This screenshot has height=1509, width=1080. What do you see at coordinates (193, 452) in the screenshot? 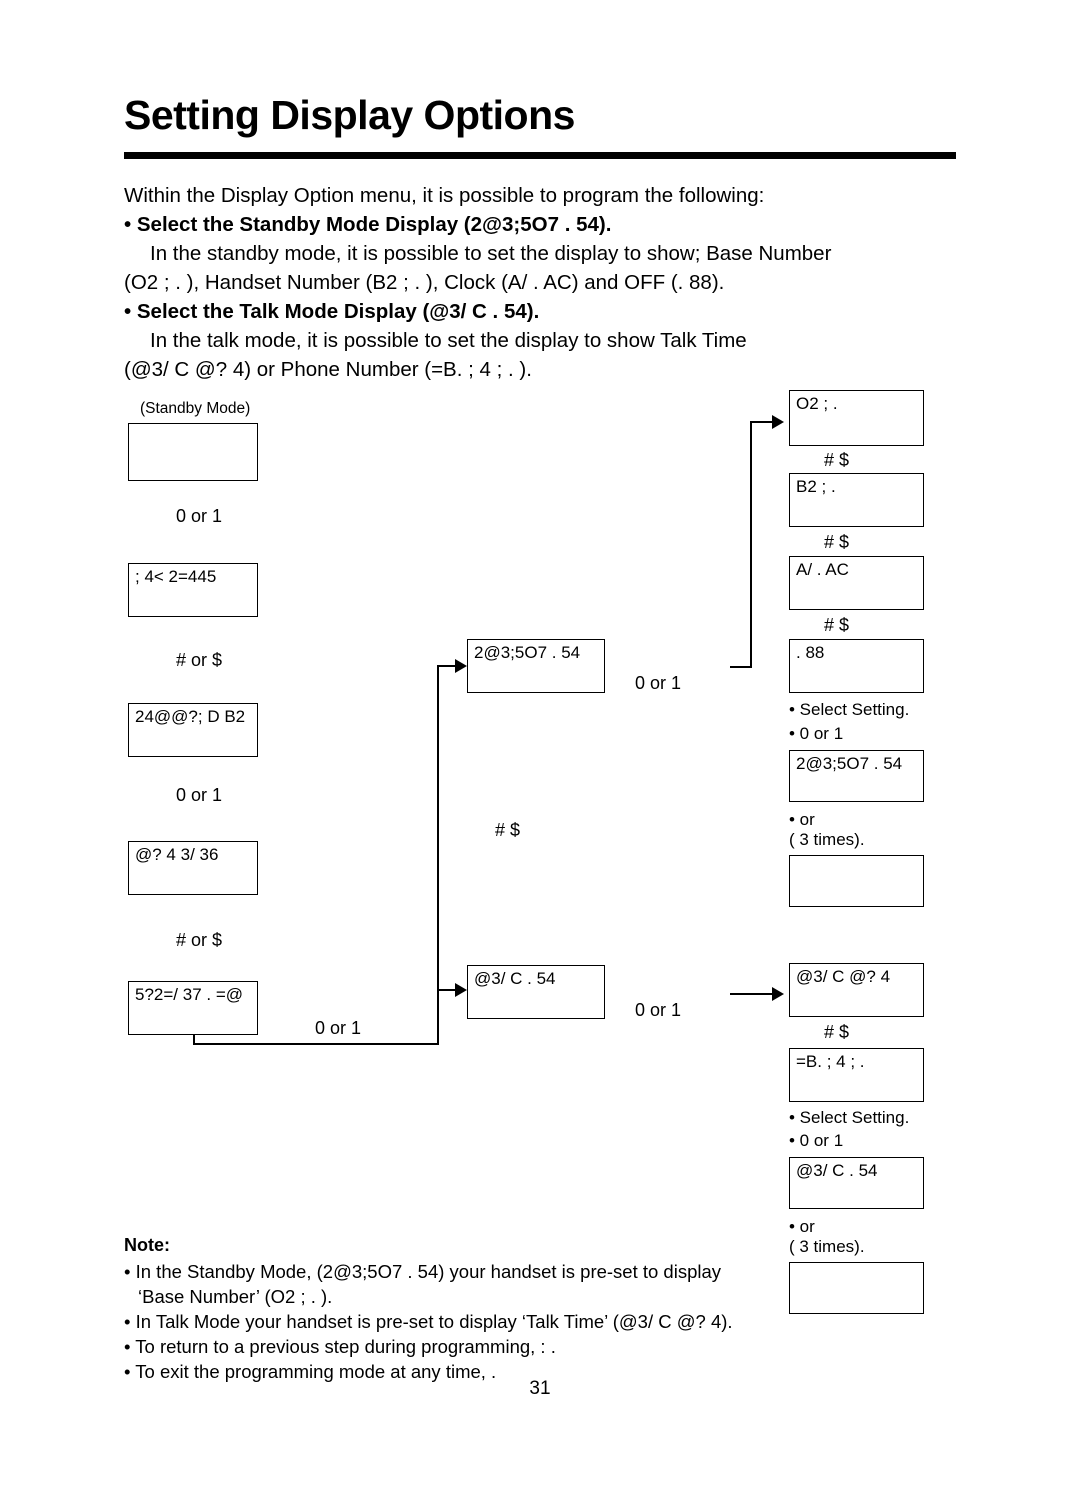
I see `standby-box` at bounding box center [193, 452].